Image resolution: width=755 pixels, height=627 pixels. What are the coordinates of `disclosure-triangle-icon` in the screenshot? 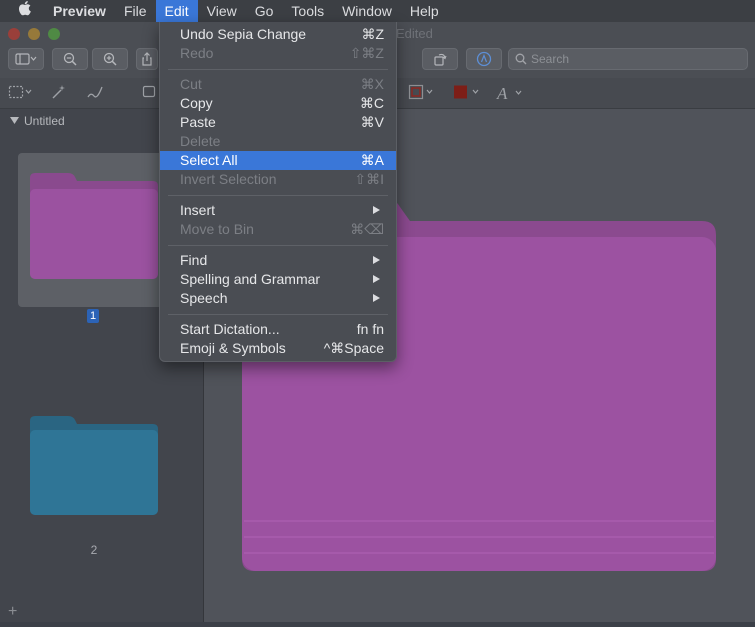 It's located at (14, 120).